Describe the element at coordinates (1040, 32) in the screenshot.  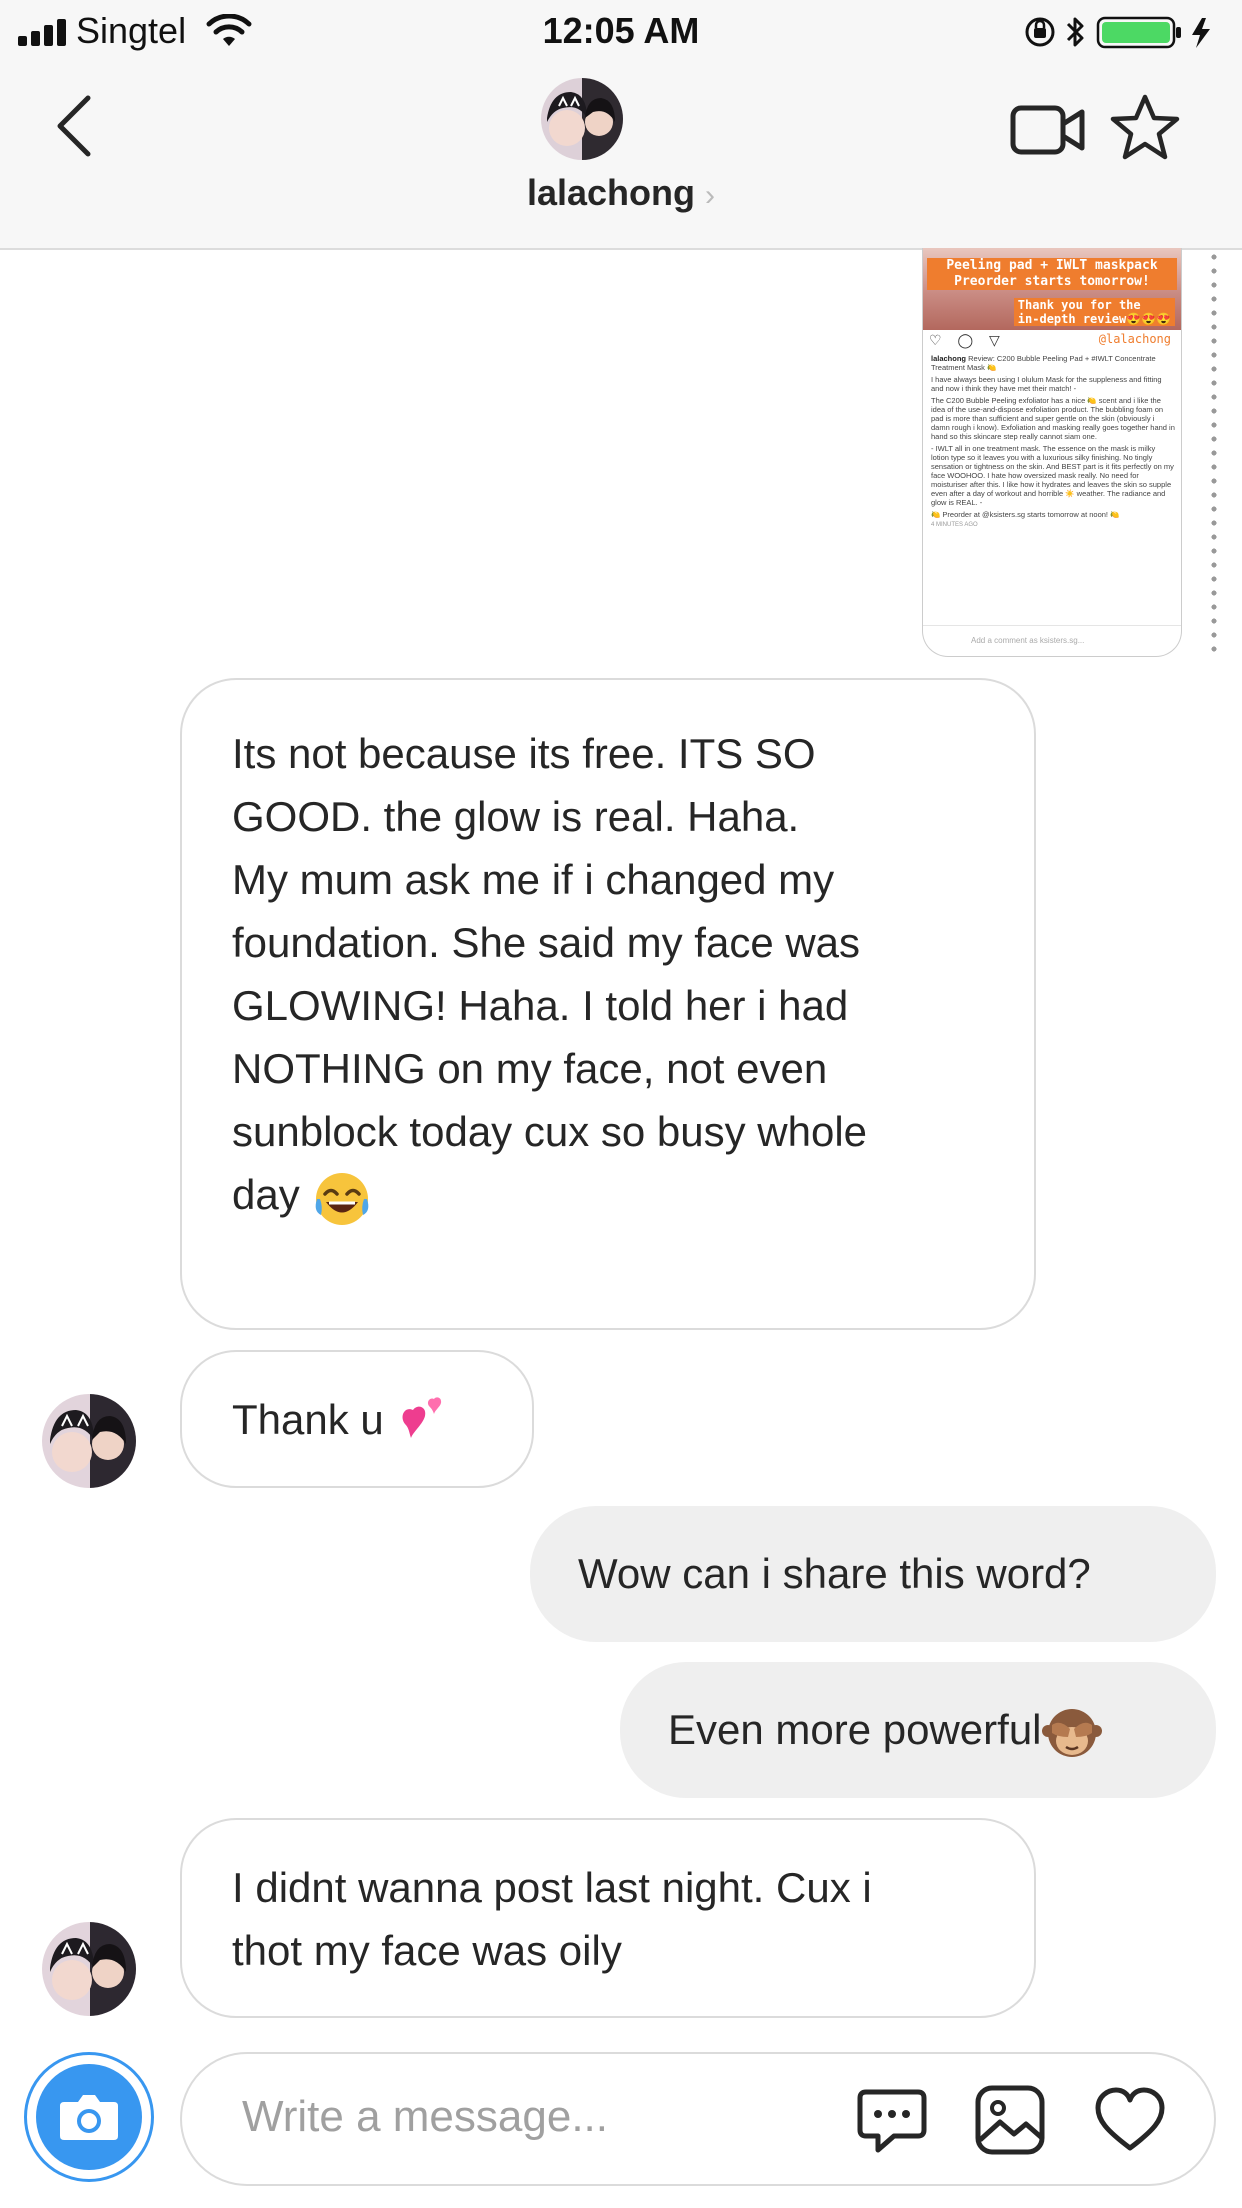
I see `rotation-lock-icon` at that location.